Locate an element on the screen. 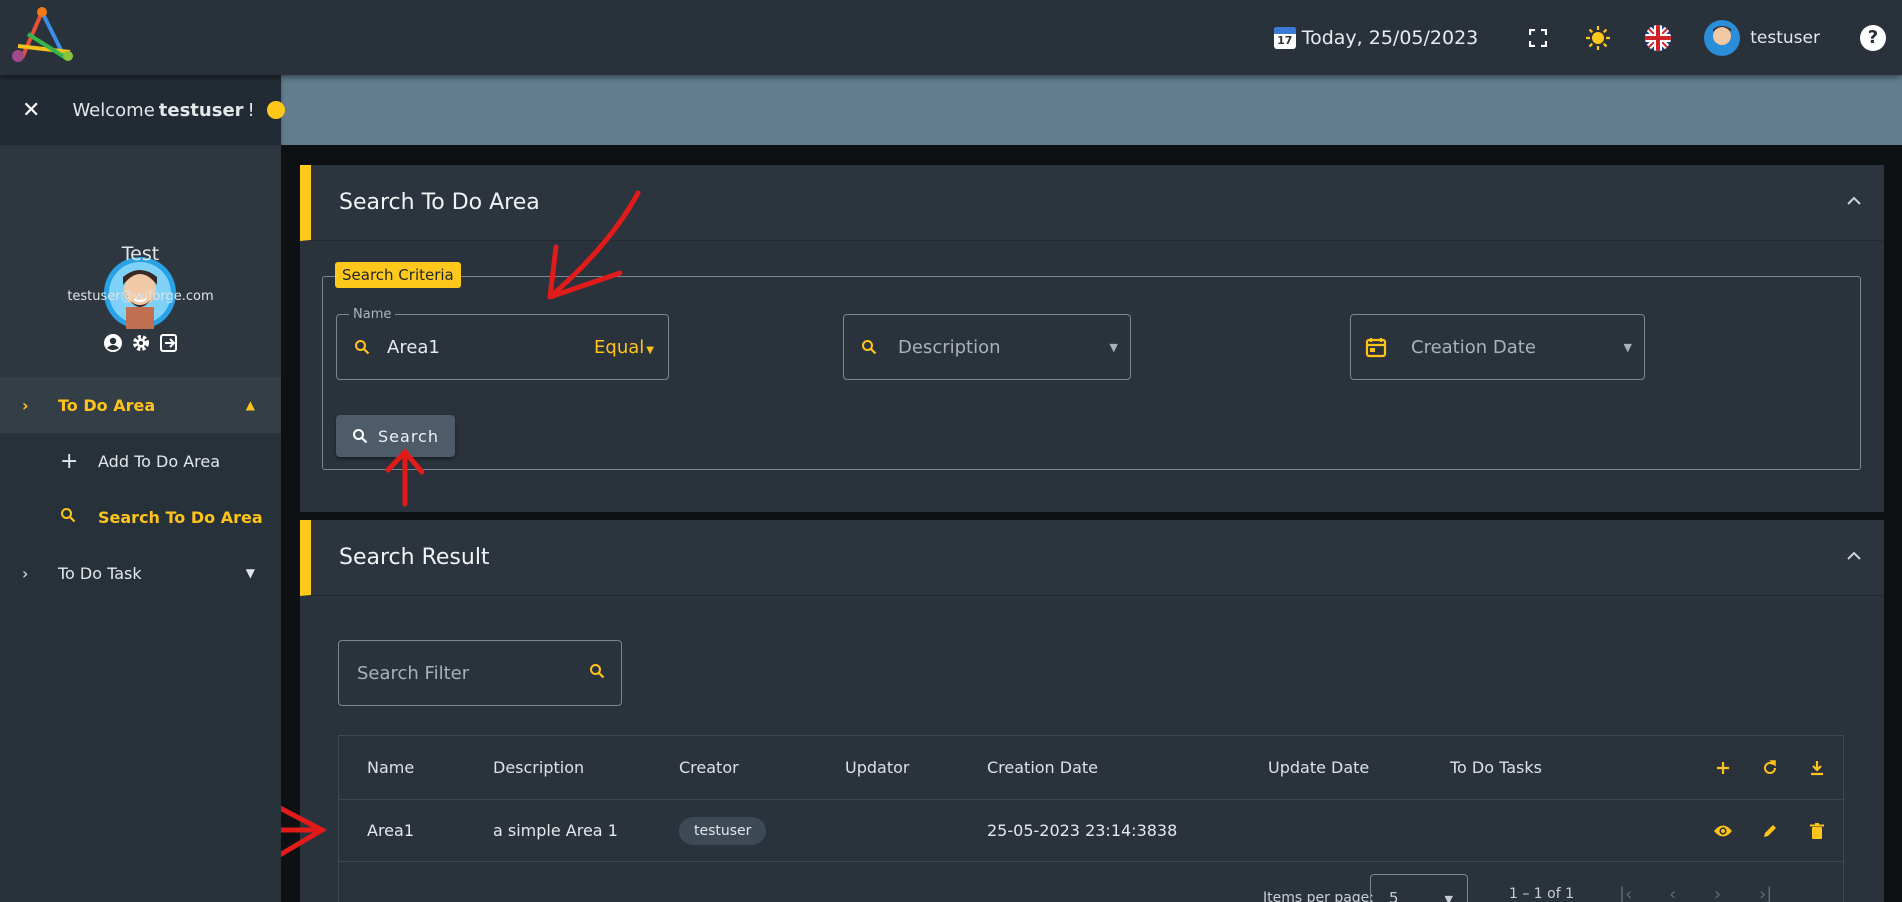  previous-page-icon: ‹ is located at coordinates (1672, 893).